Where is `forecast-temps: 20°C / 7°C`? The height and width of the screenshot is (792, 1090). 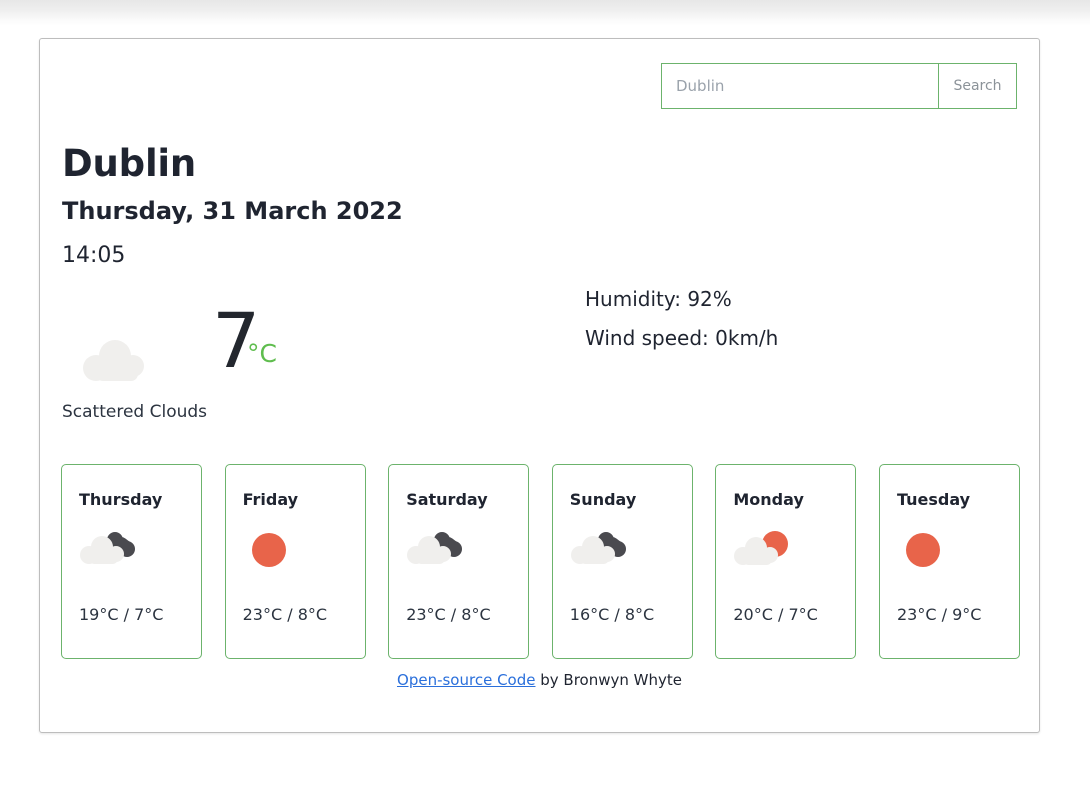 forecast-temps: 20°C / 7°C is located at coordinates (775, 614).